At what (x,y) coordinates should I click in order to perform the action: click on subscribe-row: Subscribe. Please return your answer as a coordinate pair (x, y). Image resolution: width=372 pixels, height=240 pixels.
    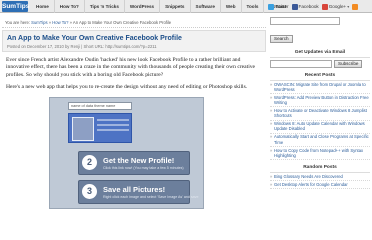
    Looking at the image, I should click on (320, 64).